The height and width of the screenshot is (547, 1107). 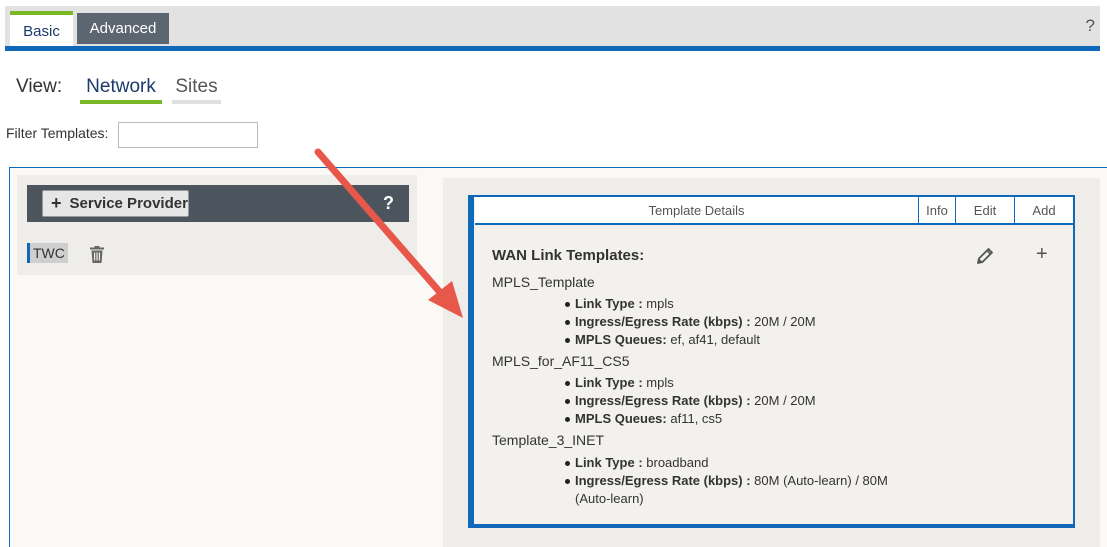 I want to click on view-tab-network: Network, so click(x=121, y=90).